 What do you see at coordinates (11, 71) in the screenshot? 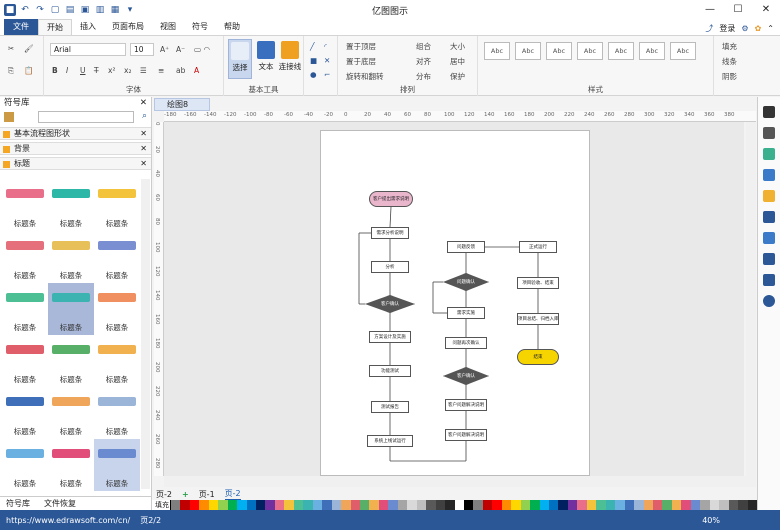
I see `copy-icon: ⎘` at bounding box center [11, 71].